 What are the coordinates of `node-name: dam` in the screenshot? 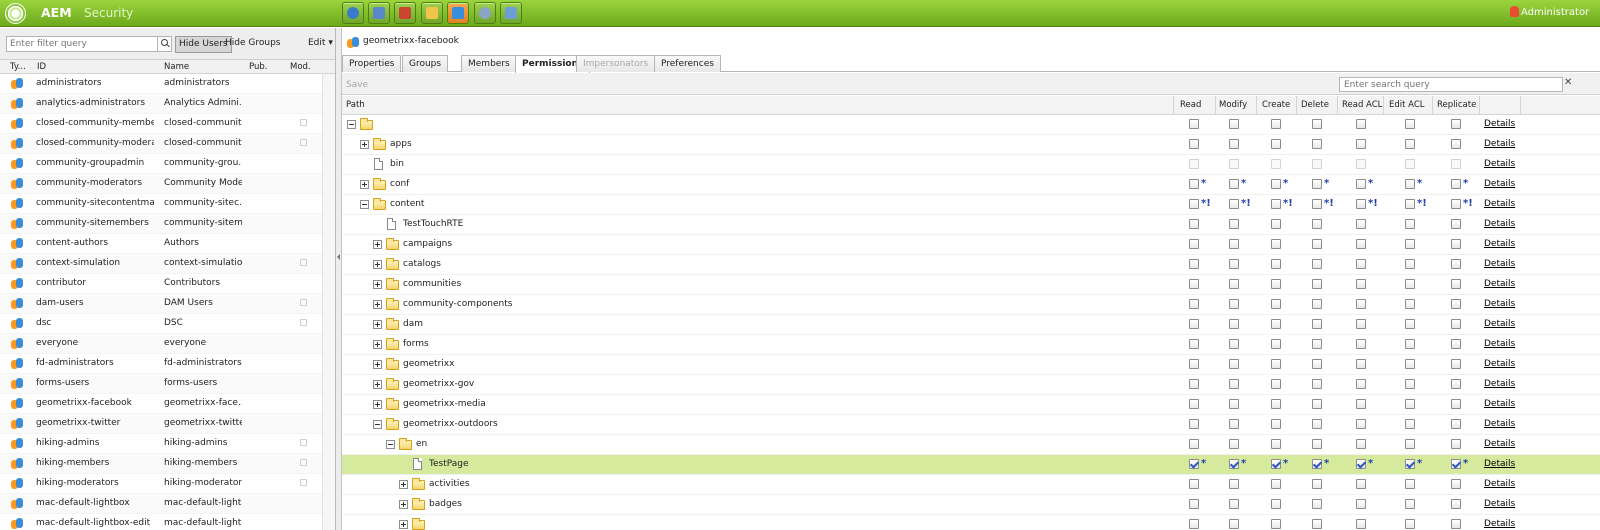 It's located at (413, 324).